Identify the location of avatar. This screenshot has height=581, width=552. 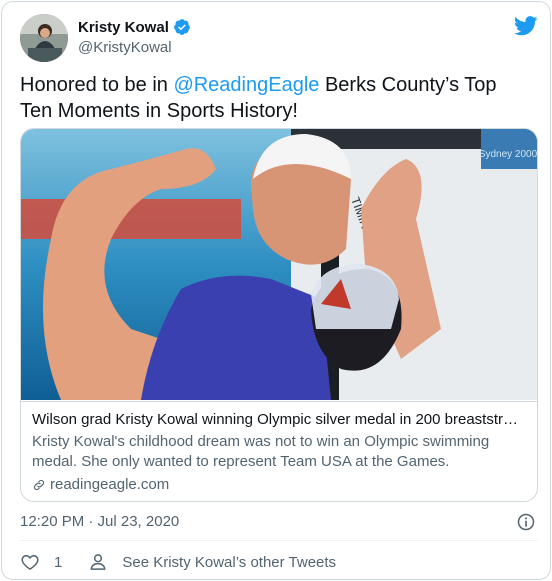
(44, 38).